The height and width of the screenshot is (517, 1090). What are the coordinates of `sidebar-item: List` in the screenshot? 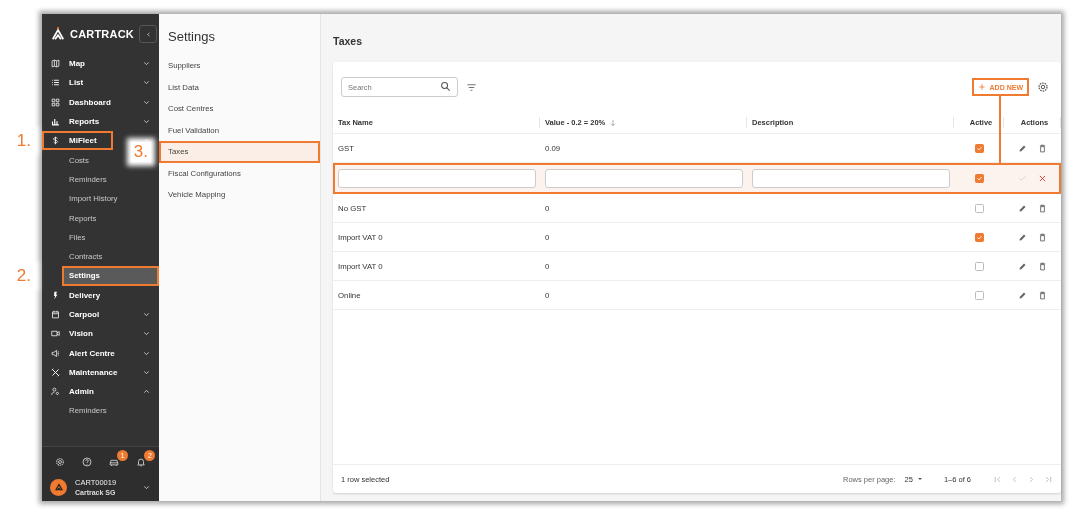 It's located at (100, 83).